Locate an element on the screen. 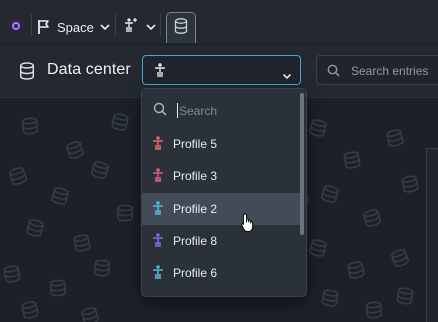  profile-select is located at coordinates (221, 70).